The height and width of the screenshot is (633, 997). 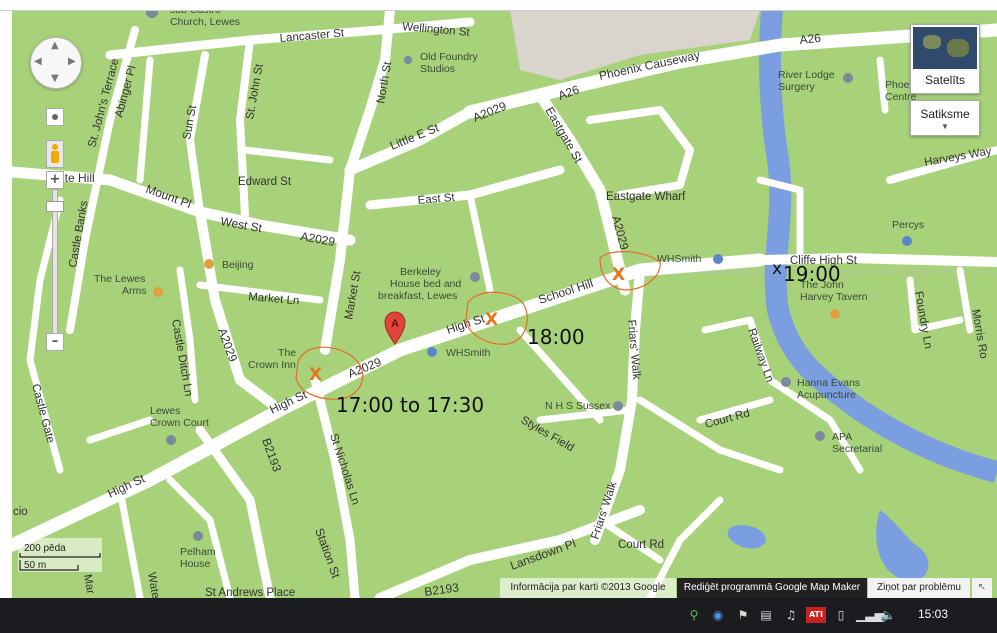 I want to click on traffic-label: Satiksme, so click(x=945, y=114).